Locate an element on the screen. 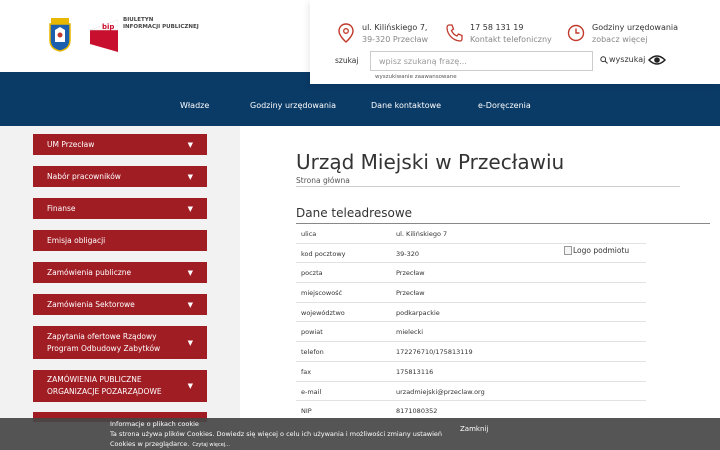 This screenshot has height=450, width=720. map-pin-icon is located at coordinates (346, 33).